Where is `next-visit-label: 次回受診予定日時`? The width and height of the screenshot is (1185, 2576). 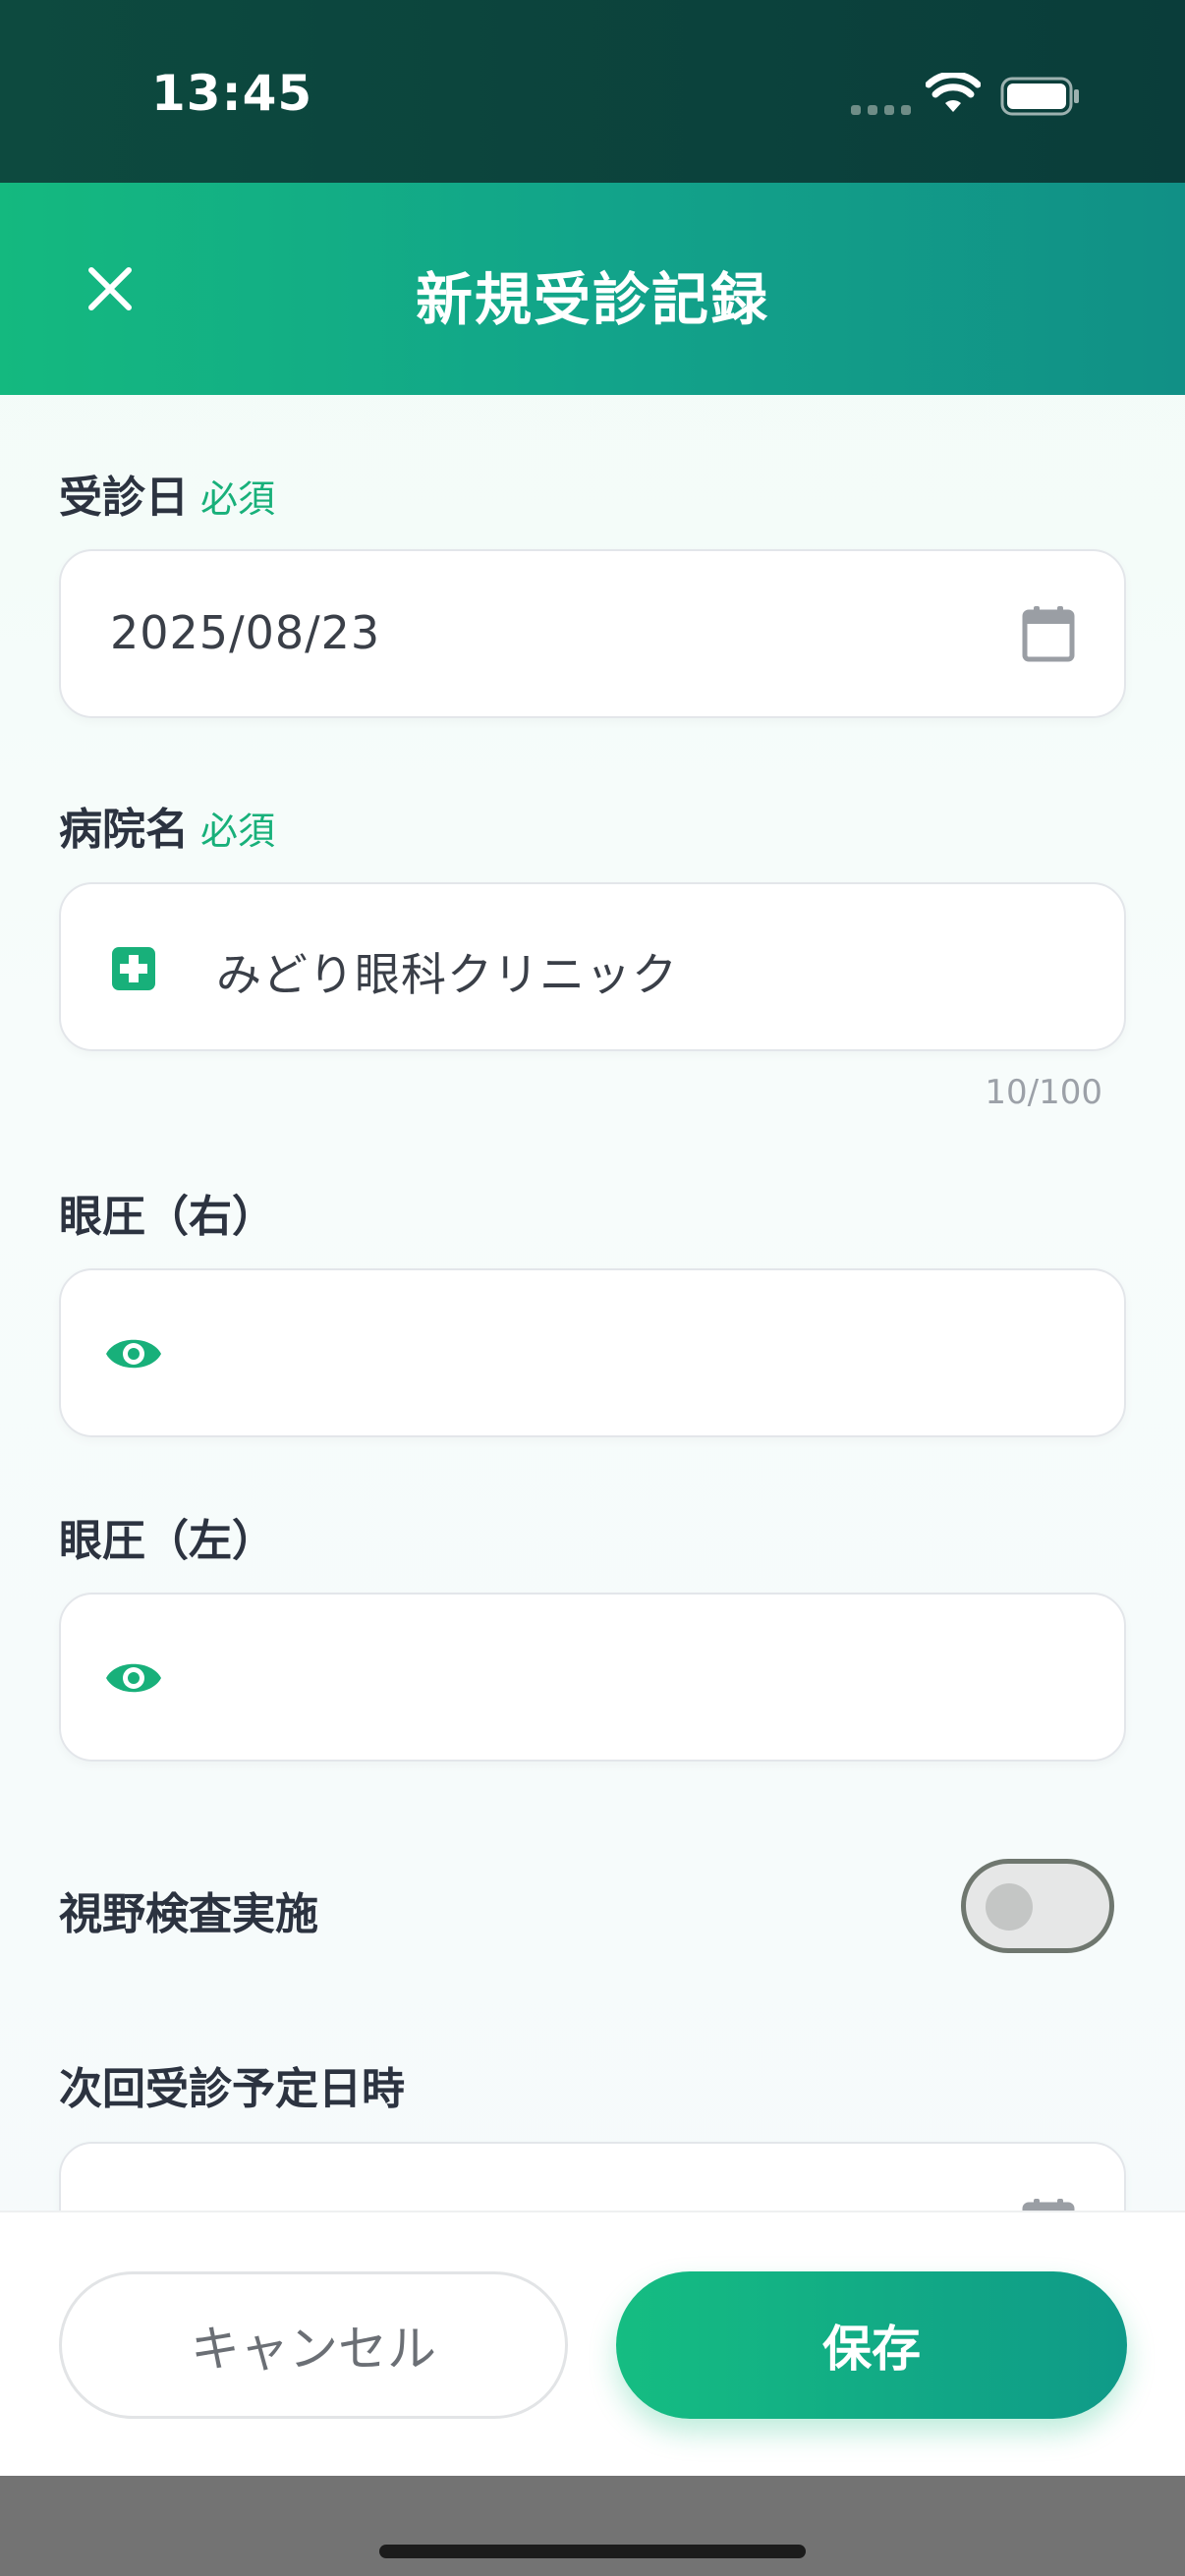 next-visit-label: 次回受診予定日時 is located at coordinates (232, 2089).